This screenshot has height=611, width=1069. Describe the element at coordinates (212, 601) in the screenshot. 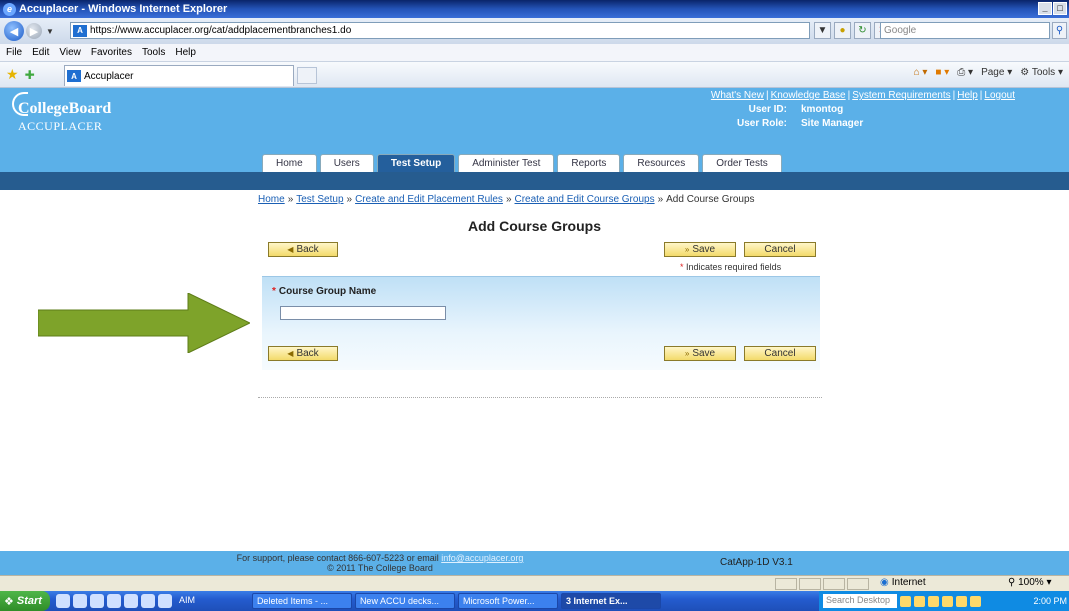

I see `task-aim: AIM` at that location.